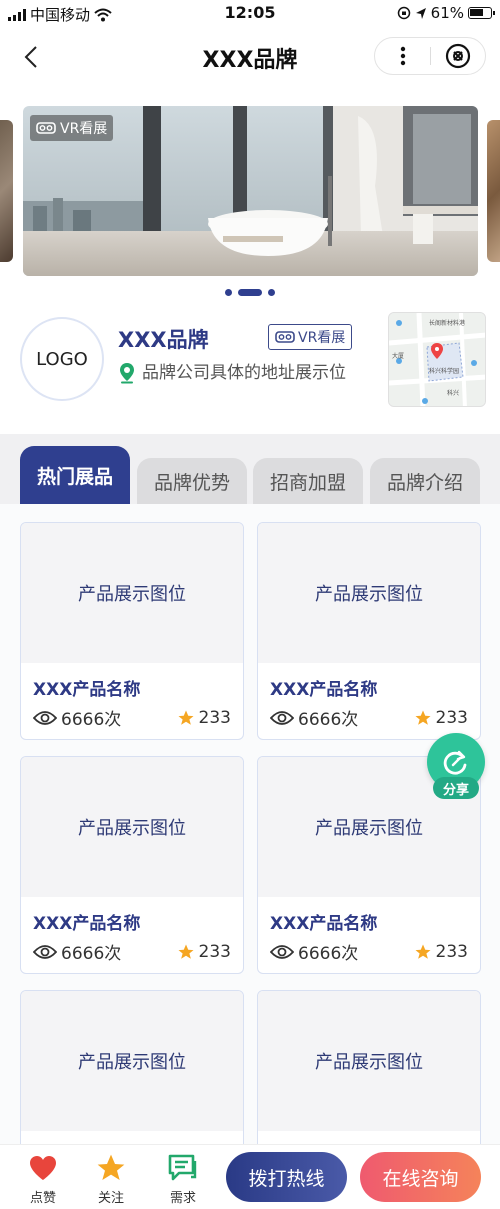 The image size is (500, 1209). What do you see at coordinates (182, 1198) in the screenshot?
I see `demand-label: 需求` at bounding box center [182, 1198].